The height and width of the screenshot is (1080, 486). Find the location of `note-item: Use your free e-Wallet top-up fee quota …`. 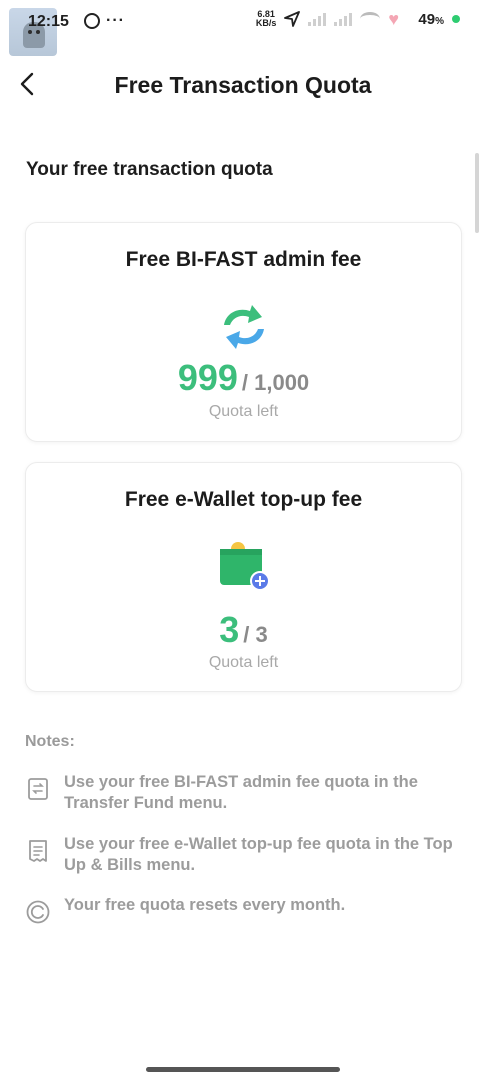

note-item: Use your free e-Wallet top-up fee quota … is located at coordinates (245, 855).